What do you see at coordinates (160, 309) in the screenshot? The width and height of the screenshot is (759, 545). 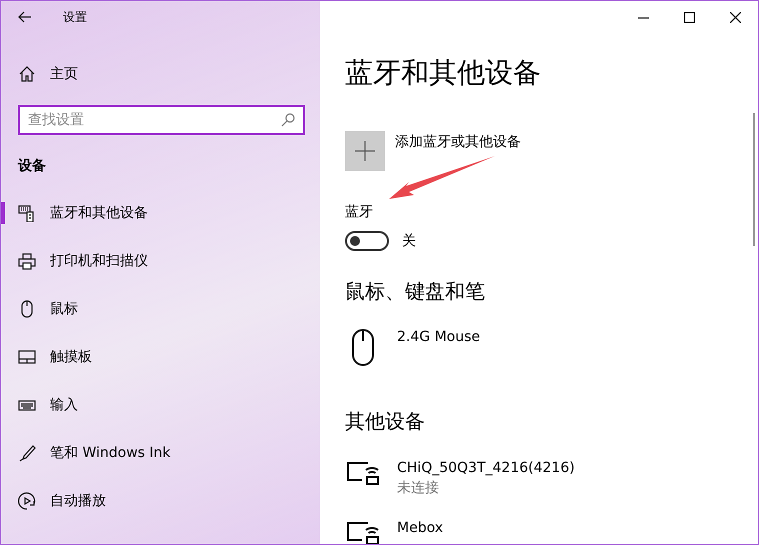 I see `nav-item: 鼠标` at bounding box center [160, 309].